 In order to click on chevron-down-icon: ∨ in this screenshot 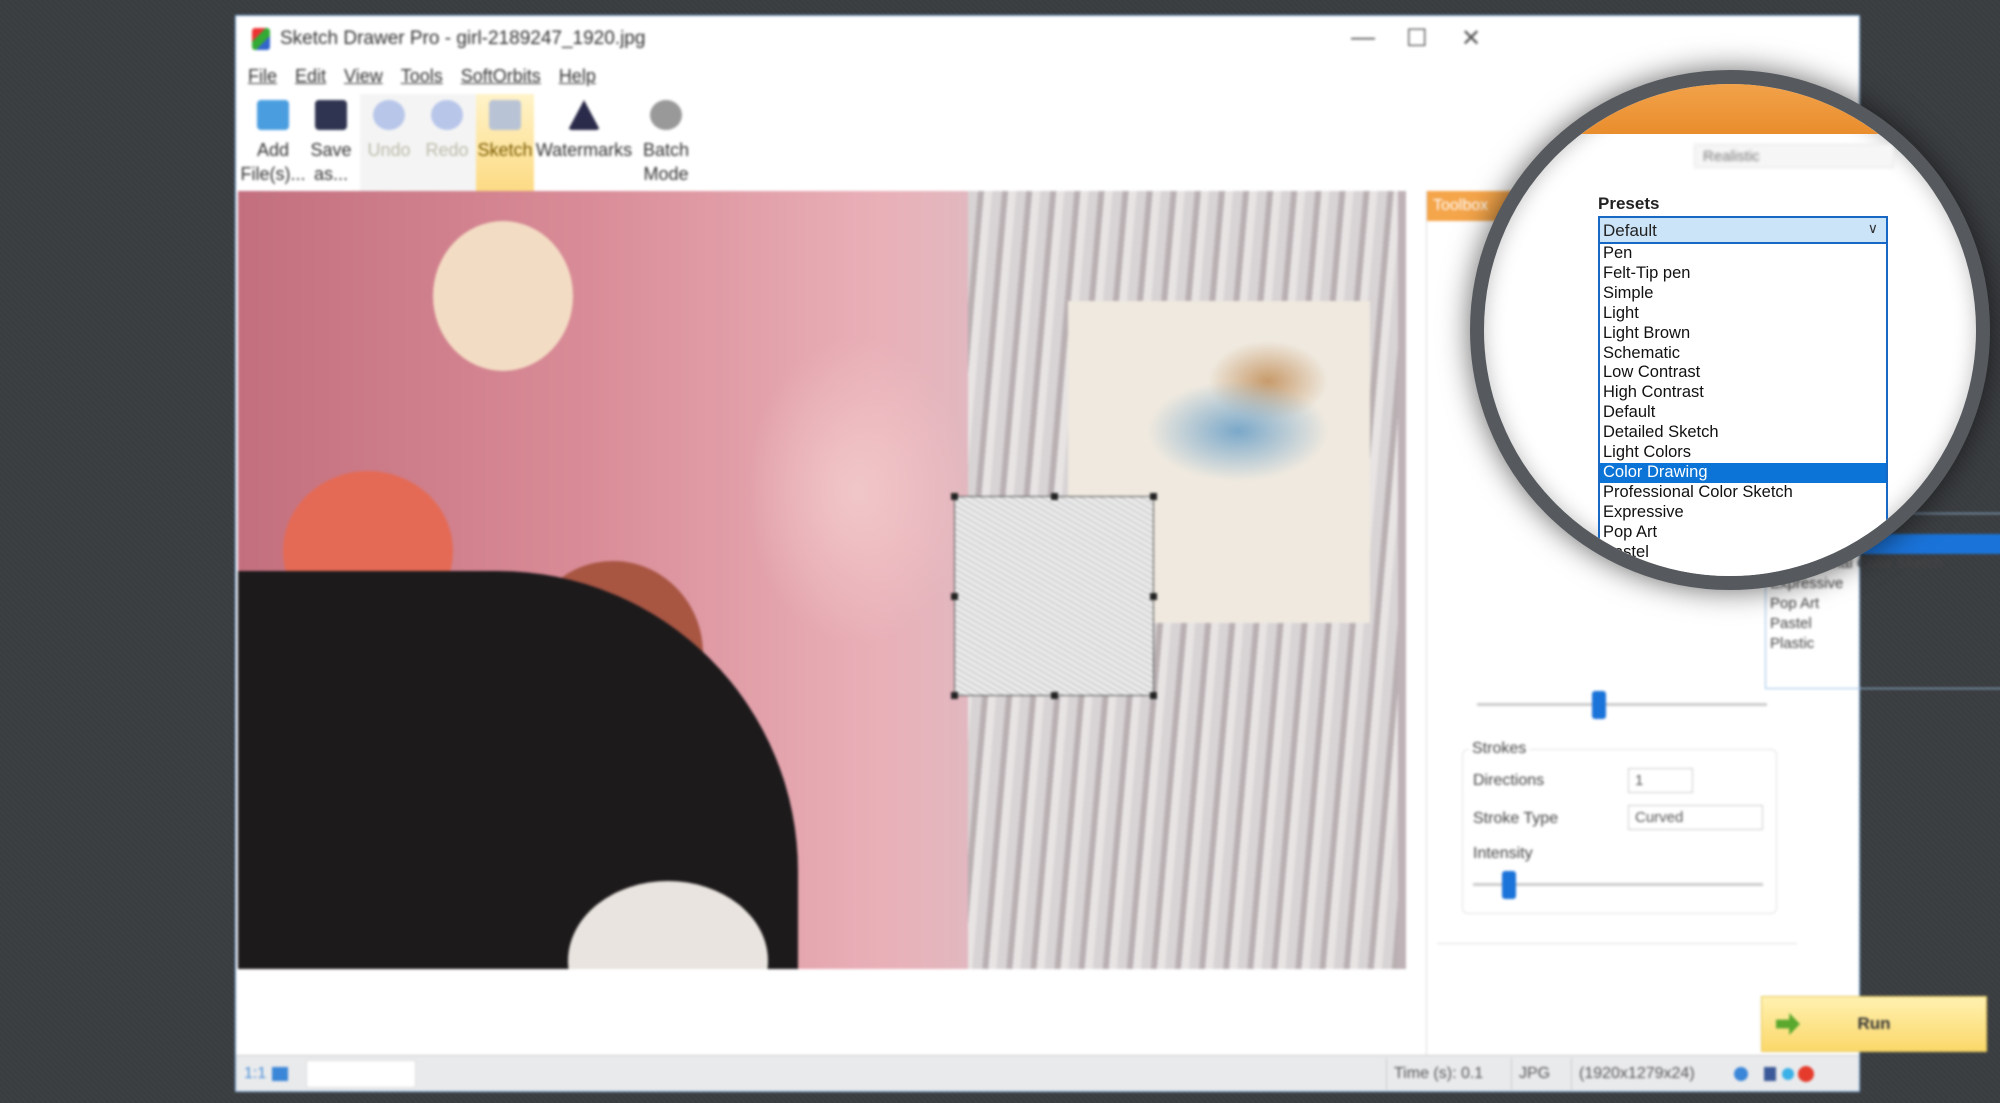, I will do `click(1873, 228)`.